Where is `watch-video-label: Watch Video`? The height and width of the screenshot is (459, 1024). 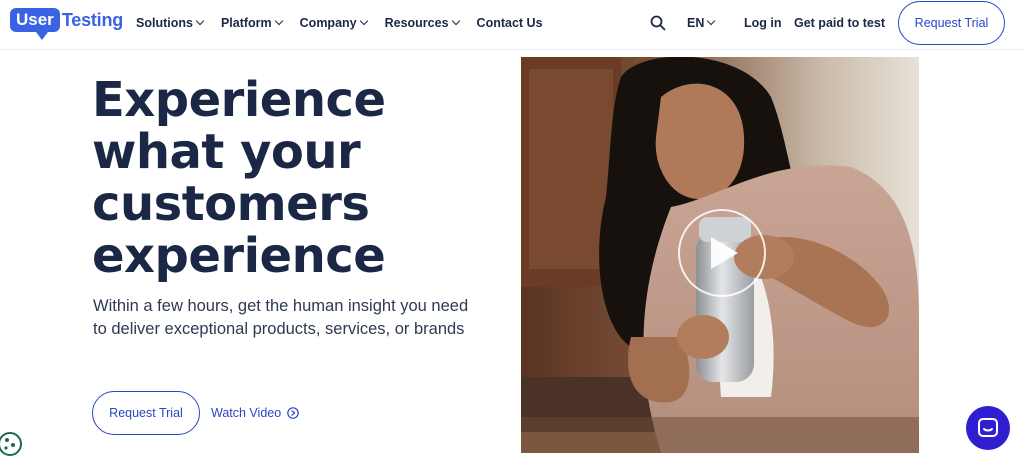
watch-video-label: Watch Video is located at coordinates (246, 413).